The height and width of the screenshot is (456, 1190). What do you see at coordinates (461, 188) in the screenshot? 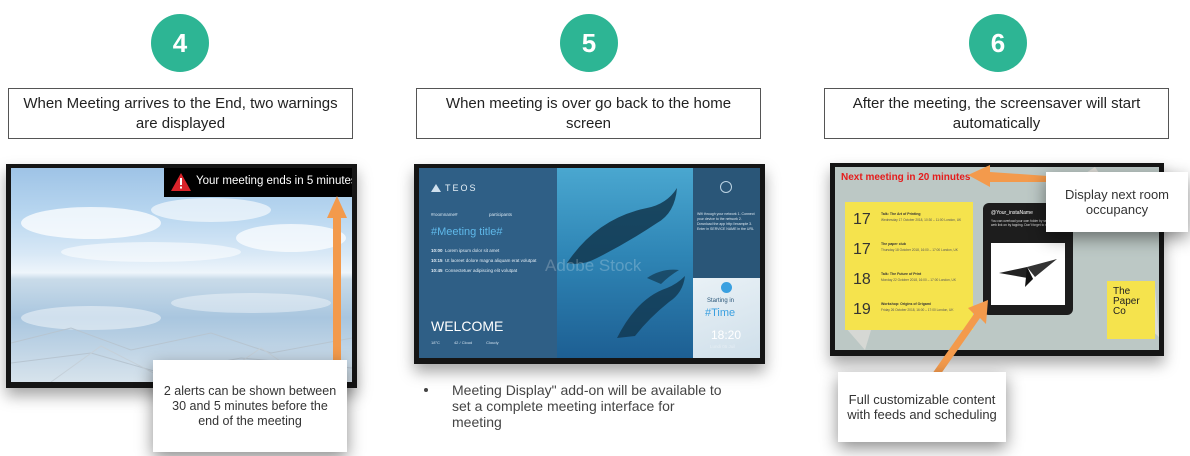
I see `logo-text: TEOS` at bounding box center [461, 188].